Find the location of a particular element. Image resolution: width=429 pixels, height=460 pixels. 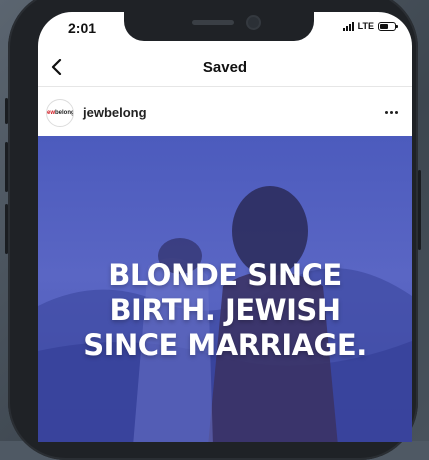

silent-switch is located at coordinates (6, 111).